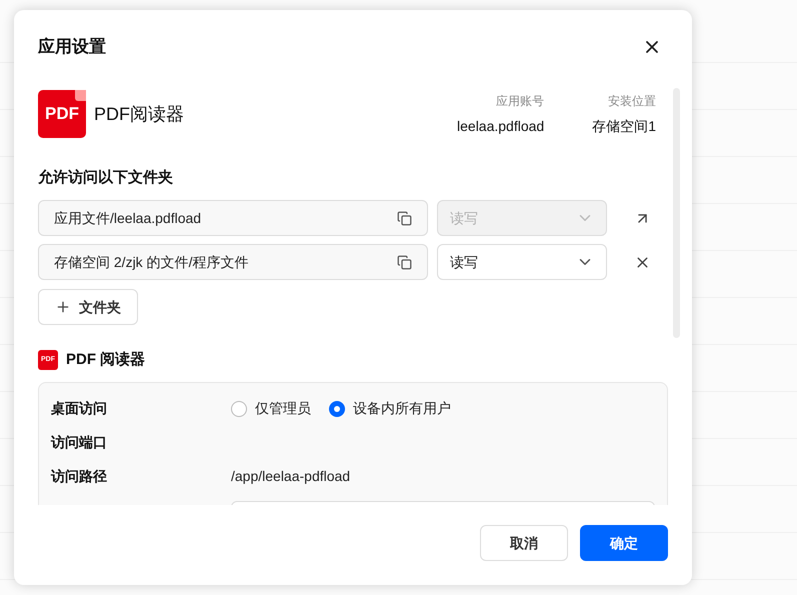  I want to click on section-heading: PDF 阅读器, so click(106, 360).